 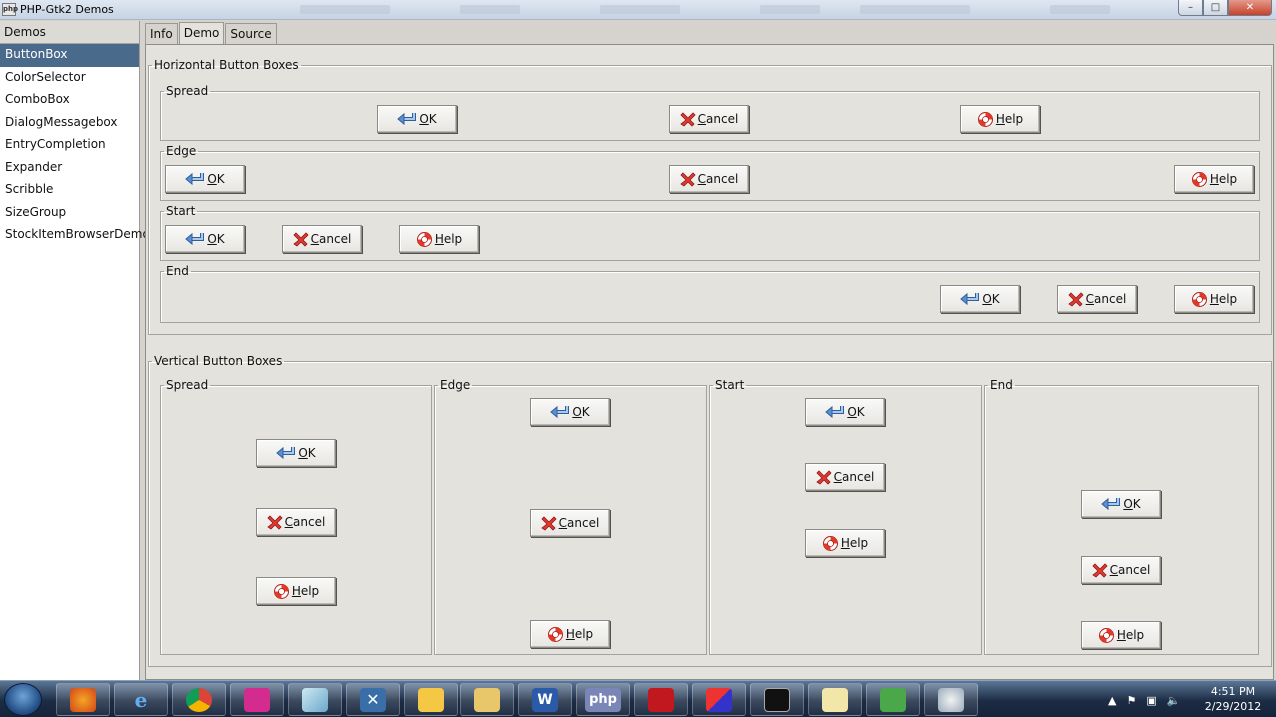 I want to click on taskbar-app-notepad, so click(x=835, y=699).